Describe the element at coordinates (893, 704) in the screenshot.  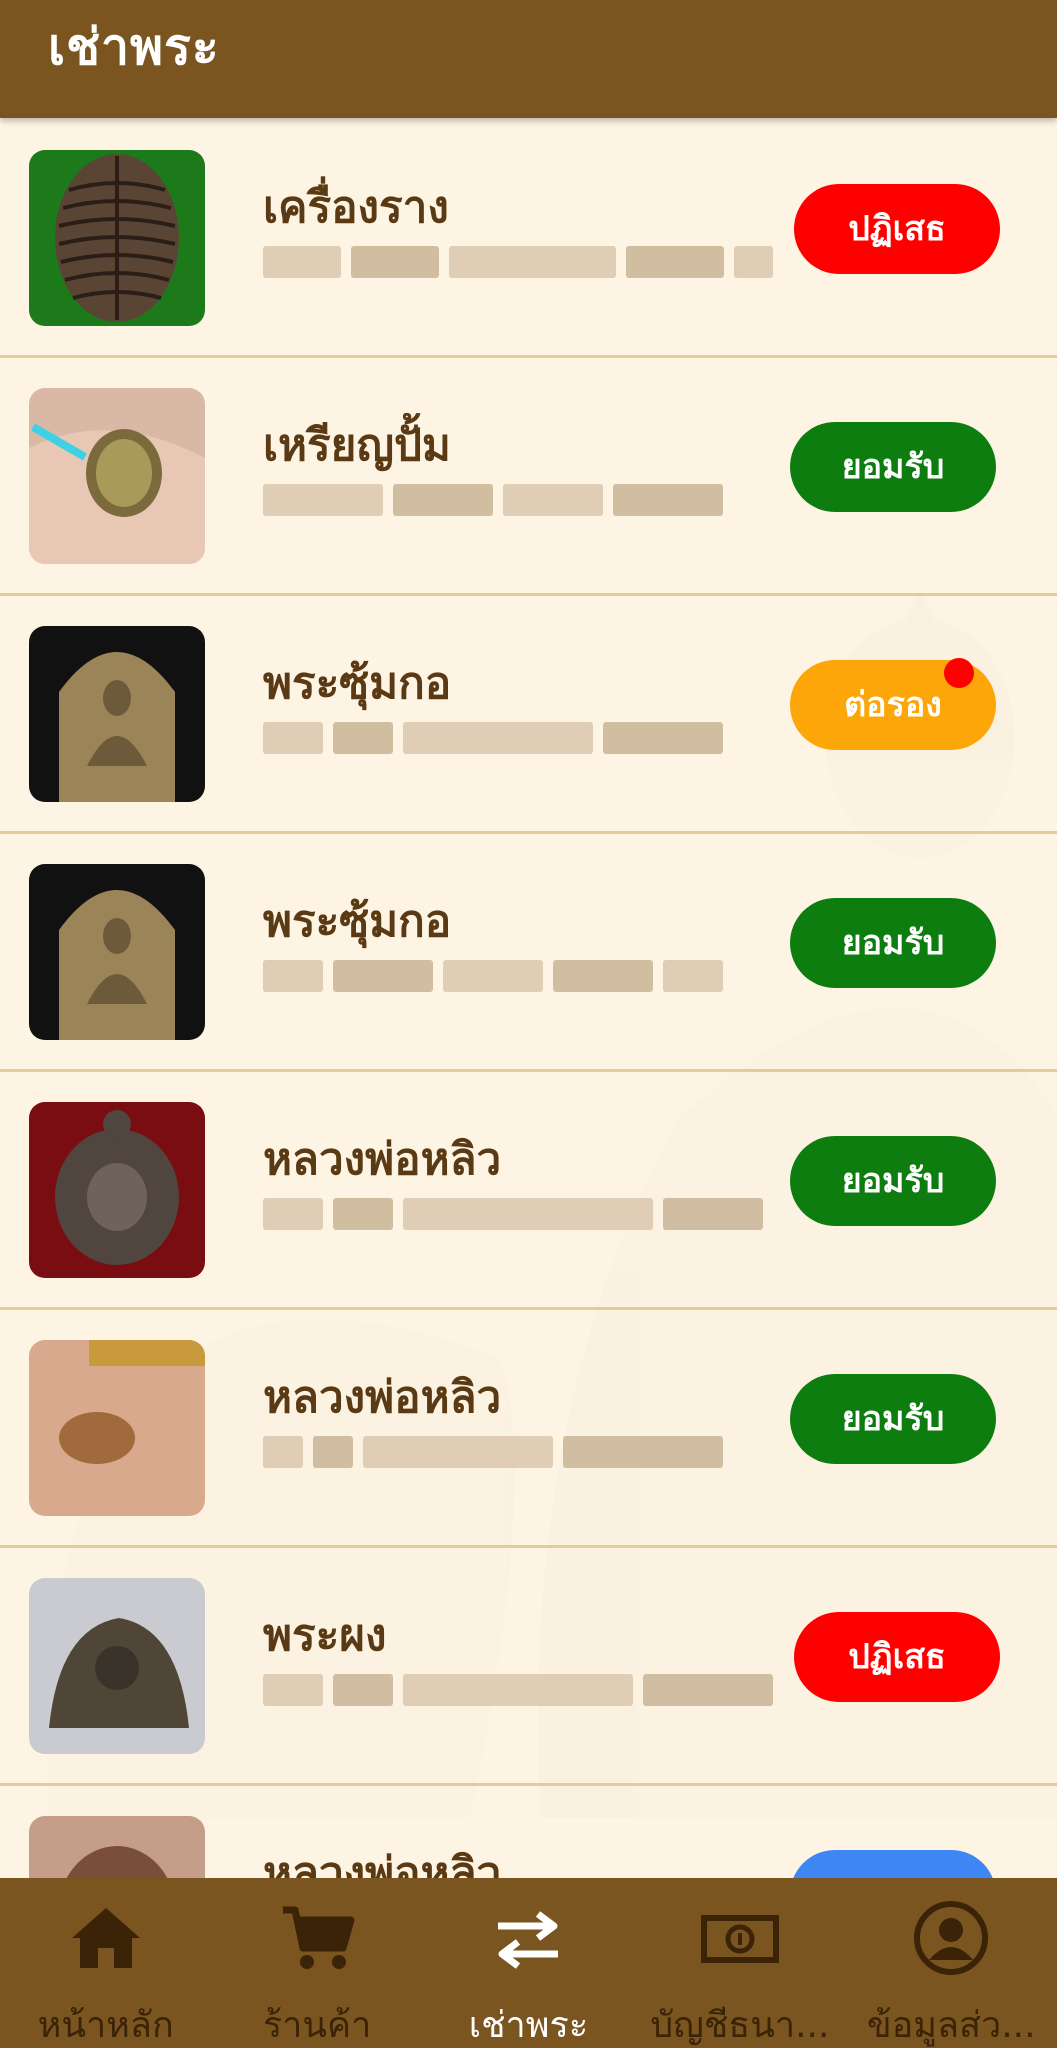
I see `status-button: ต่อรอง` at that location.